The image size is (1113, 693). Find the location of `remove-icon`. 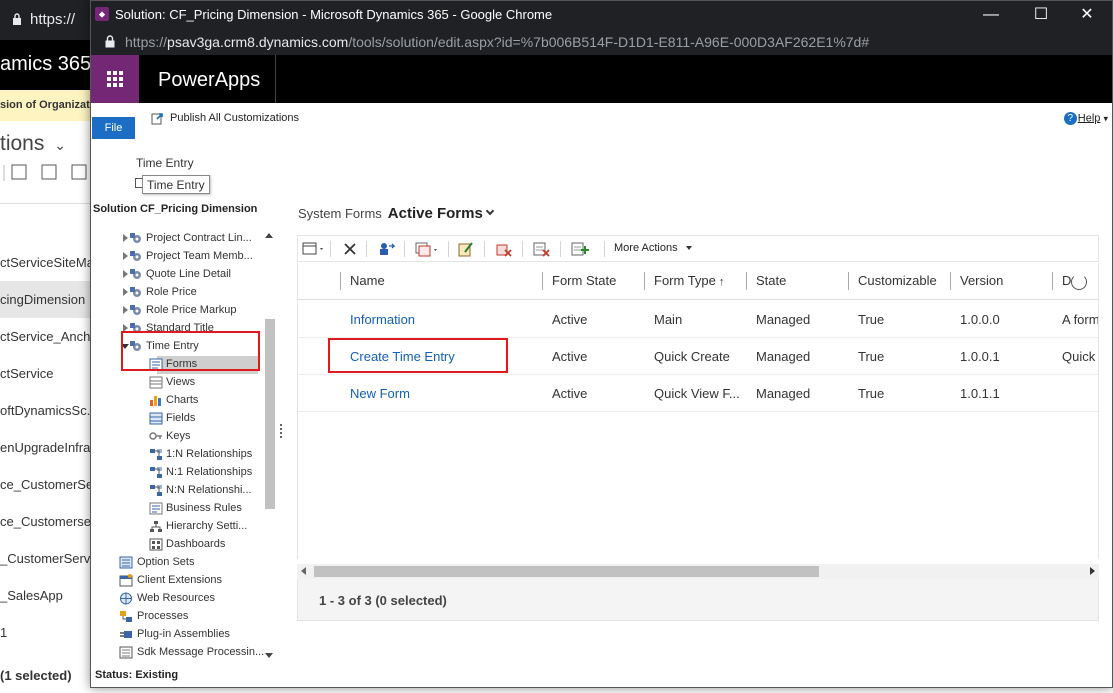

remove-icon is located at coordinates (504, 249).